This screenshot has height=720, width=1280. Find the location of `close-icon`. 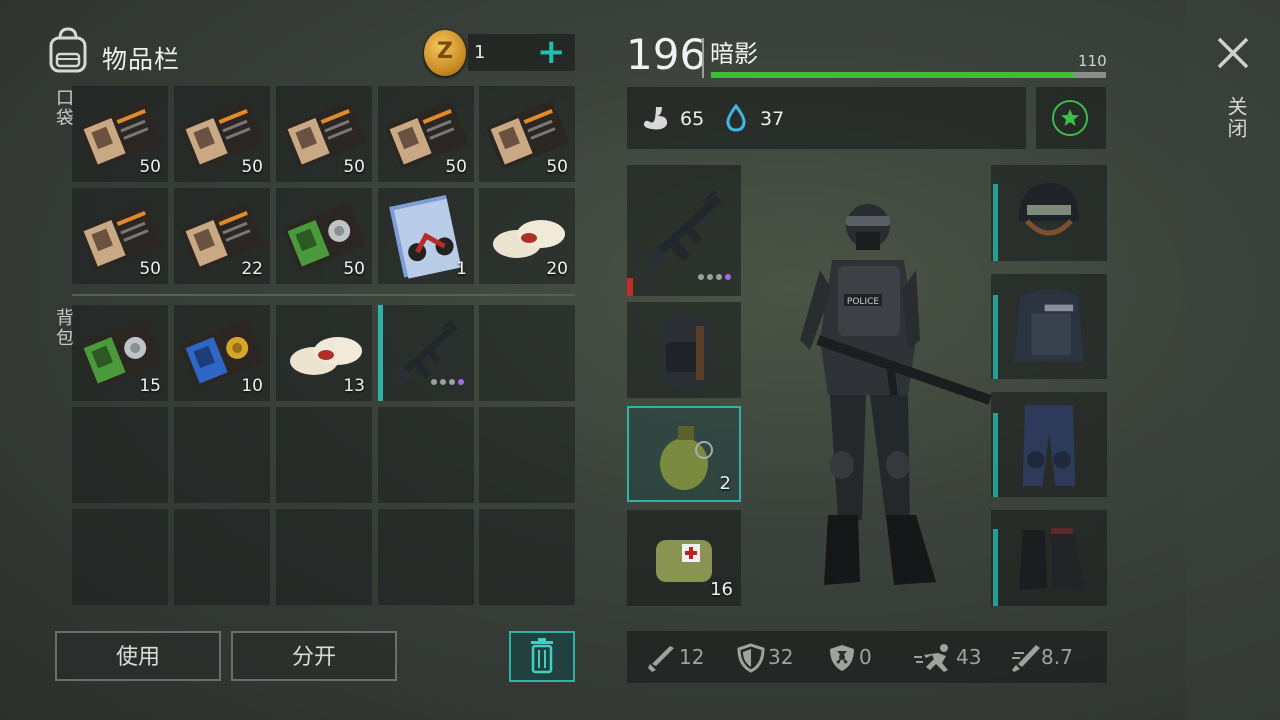

close-icon is located at coordinates (1233, 53).